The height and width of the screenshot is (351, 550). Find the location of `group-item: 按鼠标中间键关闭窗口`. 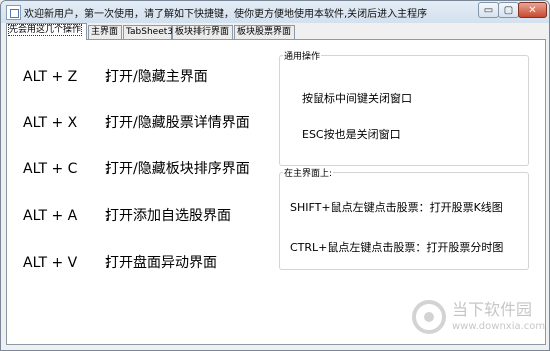

group-item: 按鼠标中间键关闭窗口 is located at coordinates (357, 98).